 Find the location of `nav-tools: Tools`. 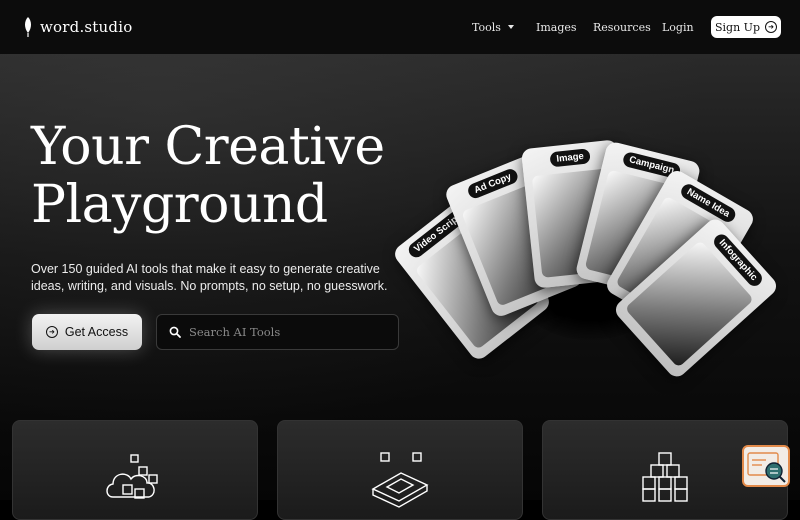

nav-tools: Tools is located at coordinates (493, 27).